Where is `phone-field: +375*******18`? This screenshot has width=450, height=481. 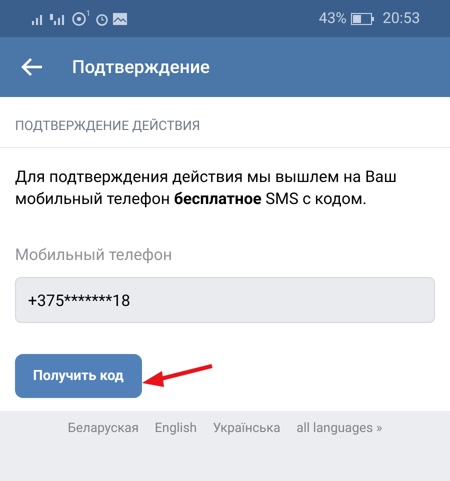
phone-field: +375*******18 is located at coordinates (225, 300).